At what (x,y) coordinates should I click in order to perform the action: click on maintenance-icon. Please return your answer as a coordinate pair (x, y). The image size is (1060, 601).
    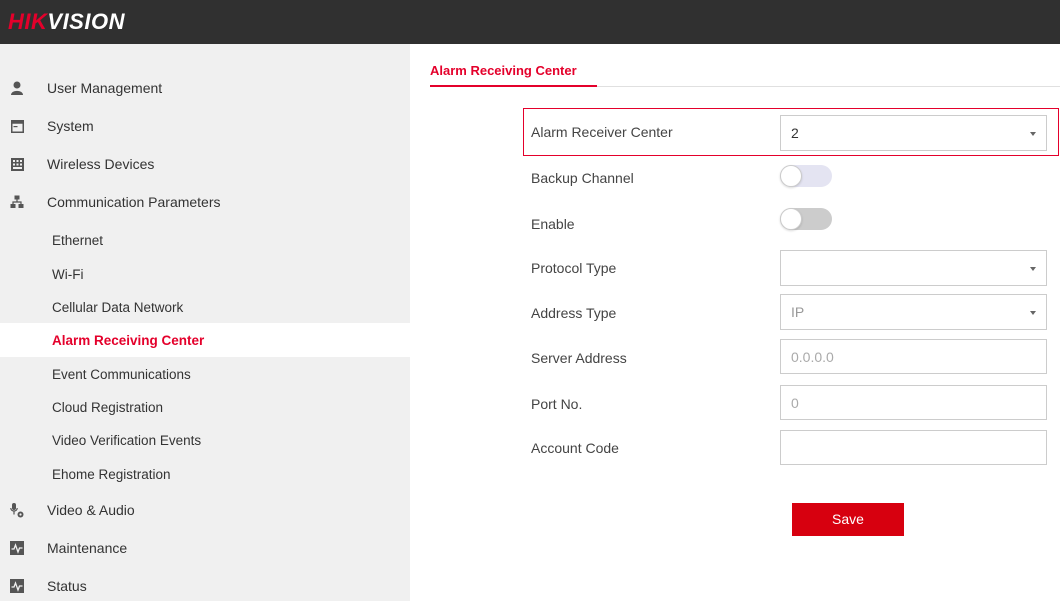
    Looking at the image, I should click on (17, 548).